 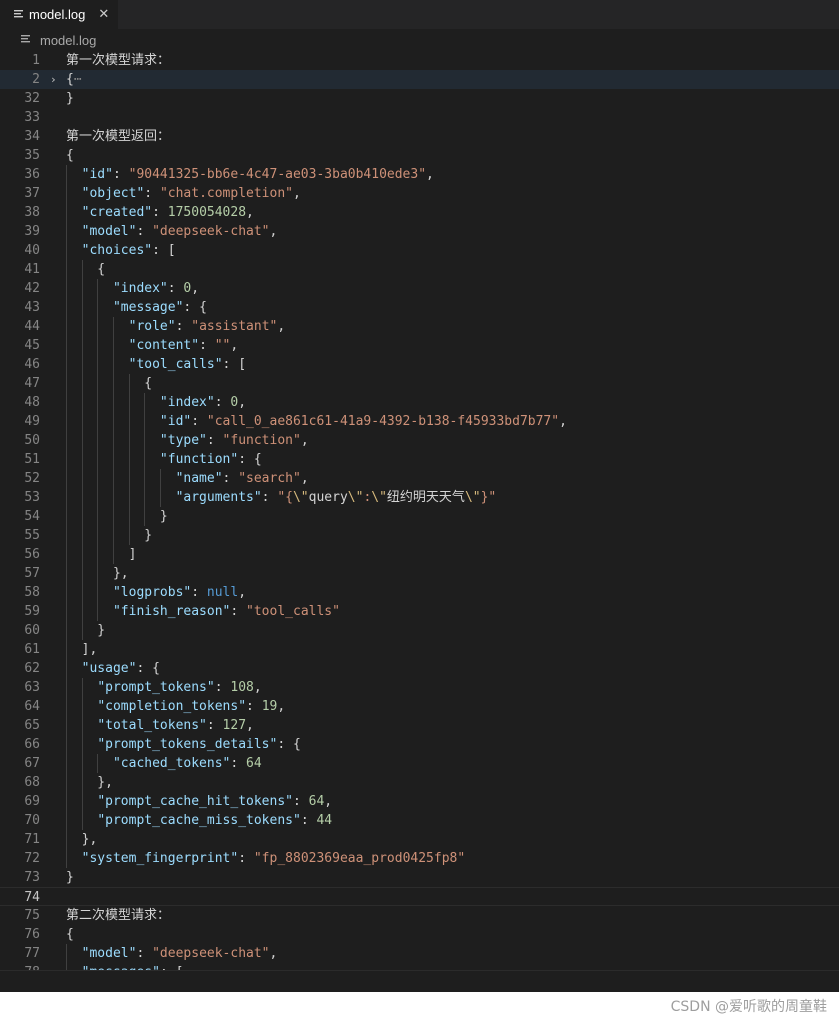 What do you see at coordinates (419, 440) in the screenshot?
I see `code-line: 50 "type": "function",` at bounding box center [419, 440].